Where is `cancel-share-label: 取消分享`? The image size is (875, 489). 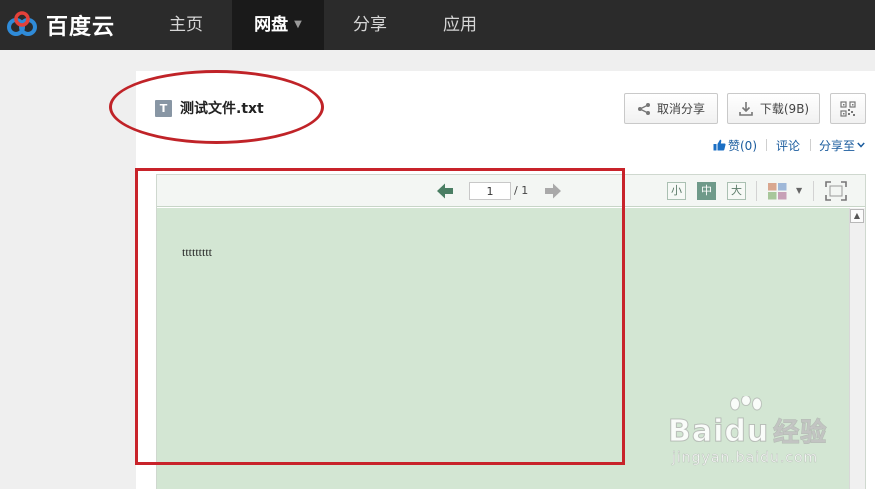
cancel-share-label: 取消分享 is located at coordinates (680, 109).